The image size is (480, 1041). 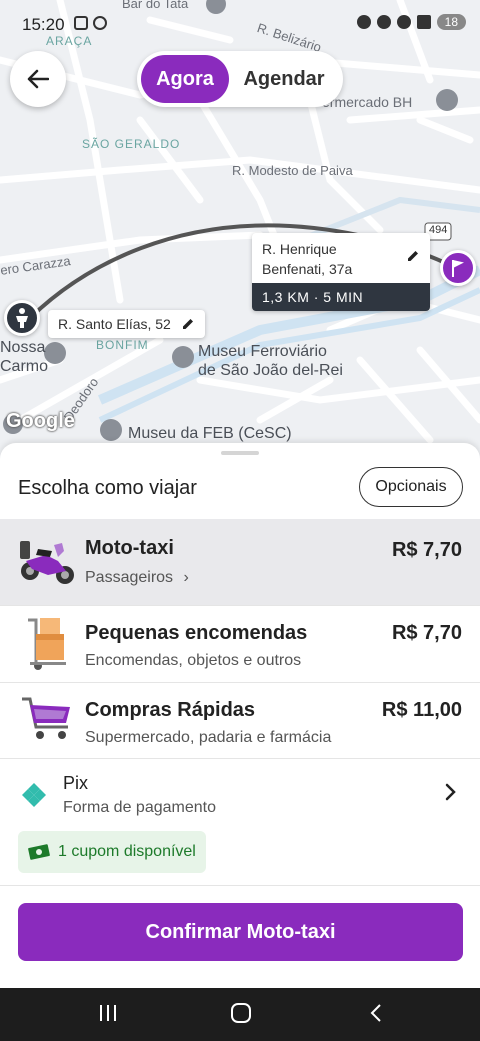 What do you see at coordinates (76, 783) in the screenshot?
I see `payment-name: Pix` at bounding box center [76, 783].